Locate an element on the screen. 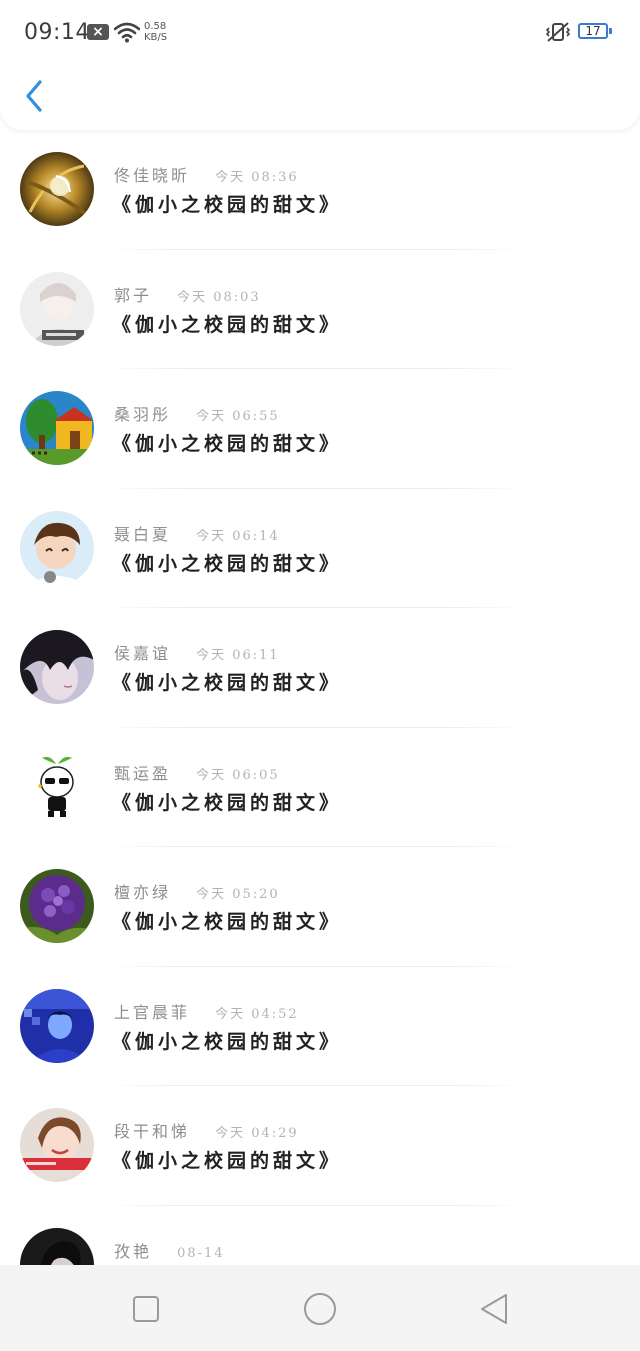 This screenshot has width=640, height=1351. item-header: 聂白夏 今天 06:14 is located at coordinates (197, 532).